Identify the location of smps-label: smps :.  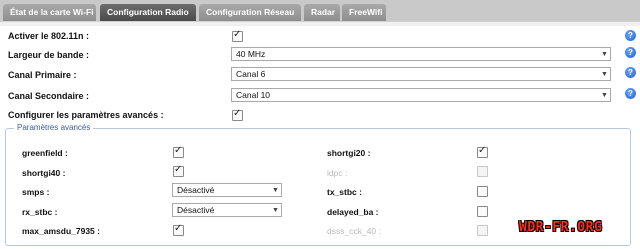
(36, 192).